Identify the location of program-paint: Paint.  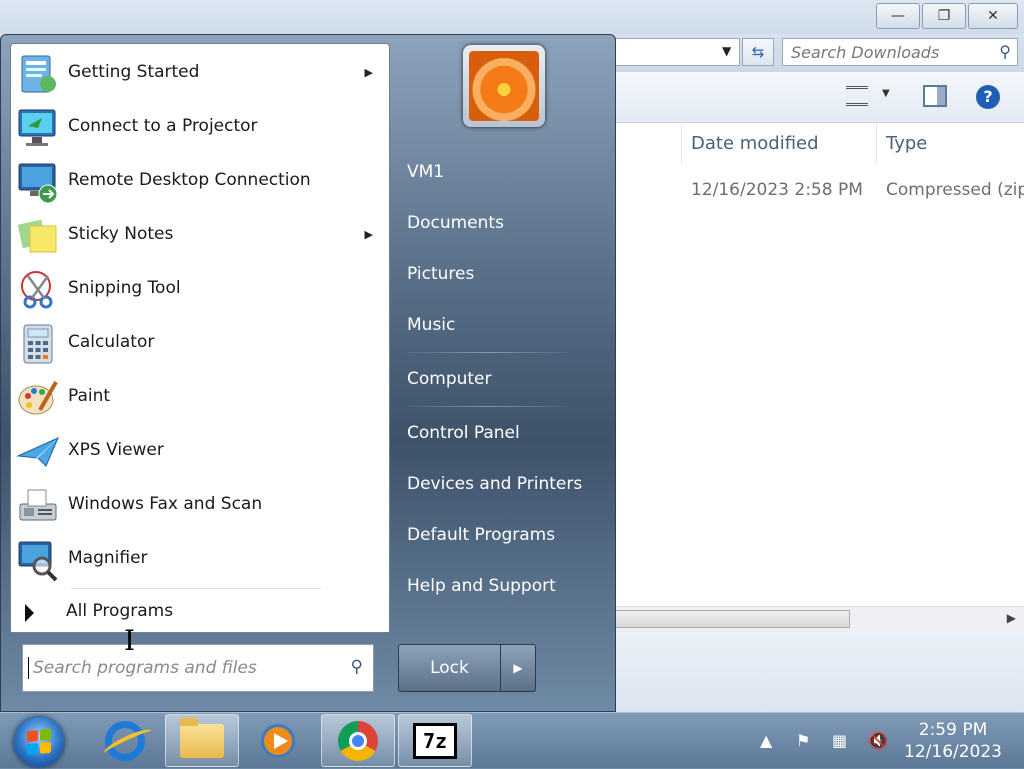
(200, 397).